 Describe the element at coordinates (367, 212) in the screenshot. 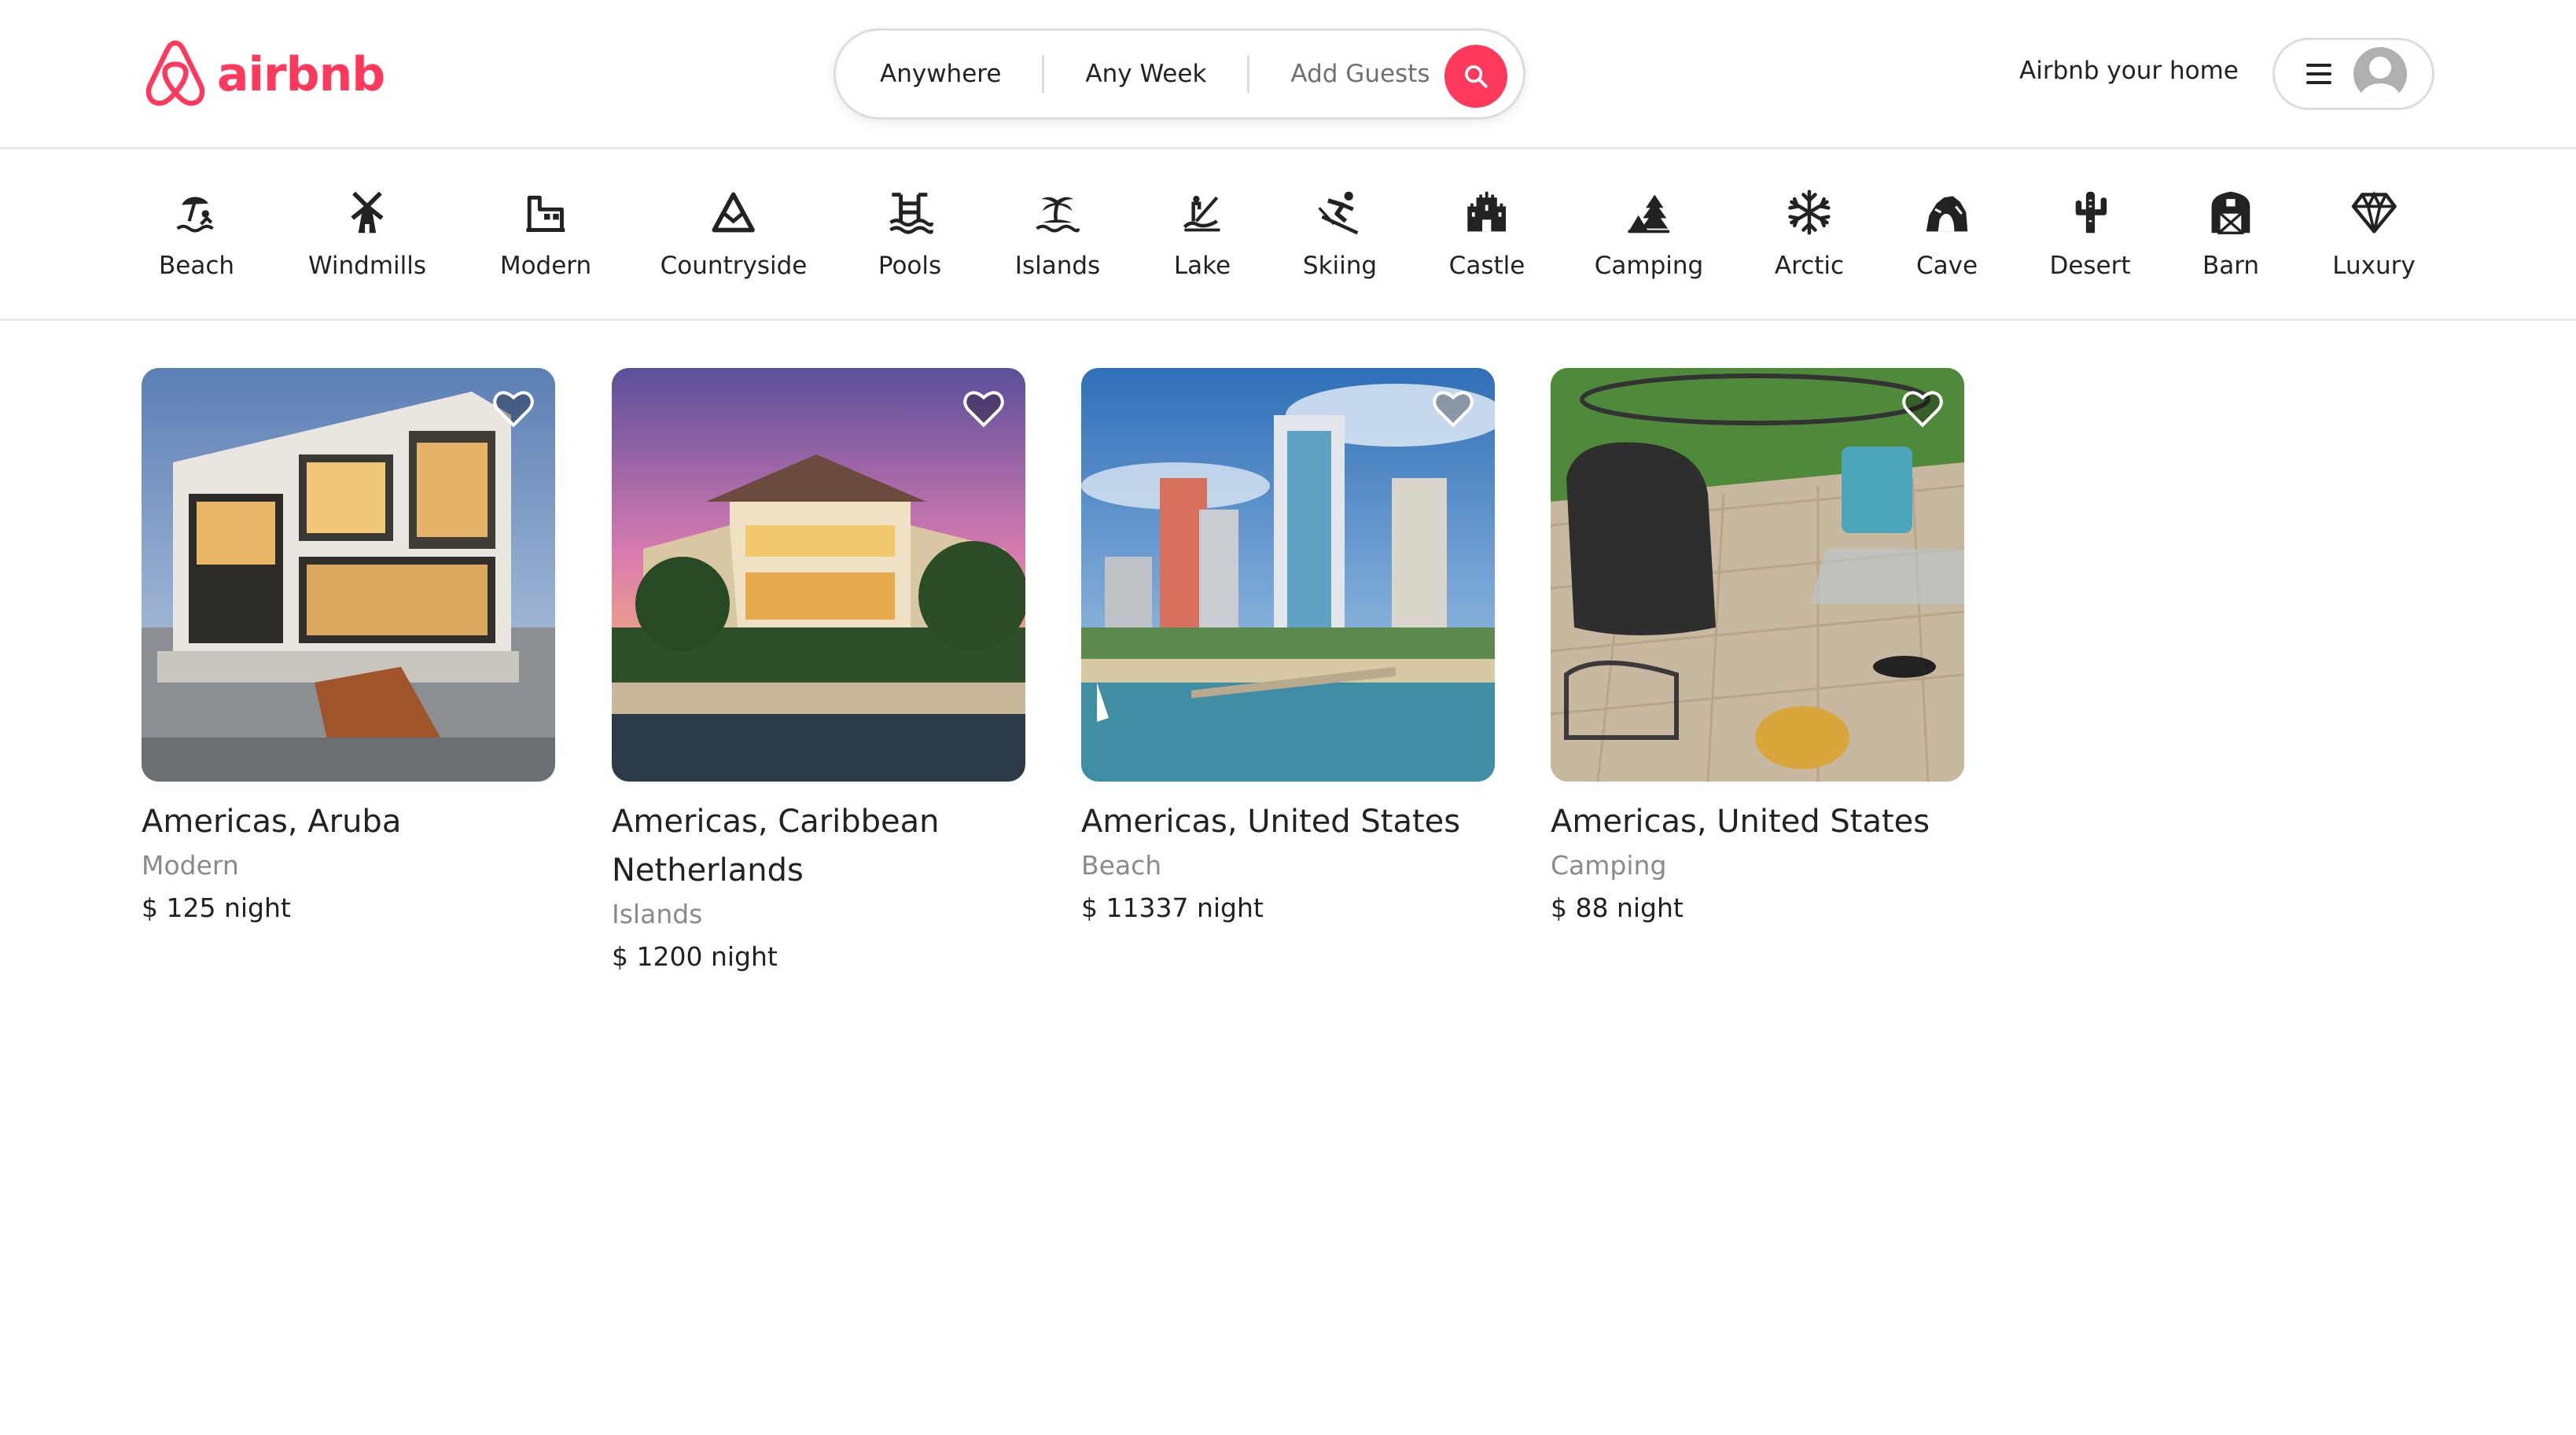

I see `windmill-icon` at that location.